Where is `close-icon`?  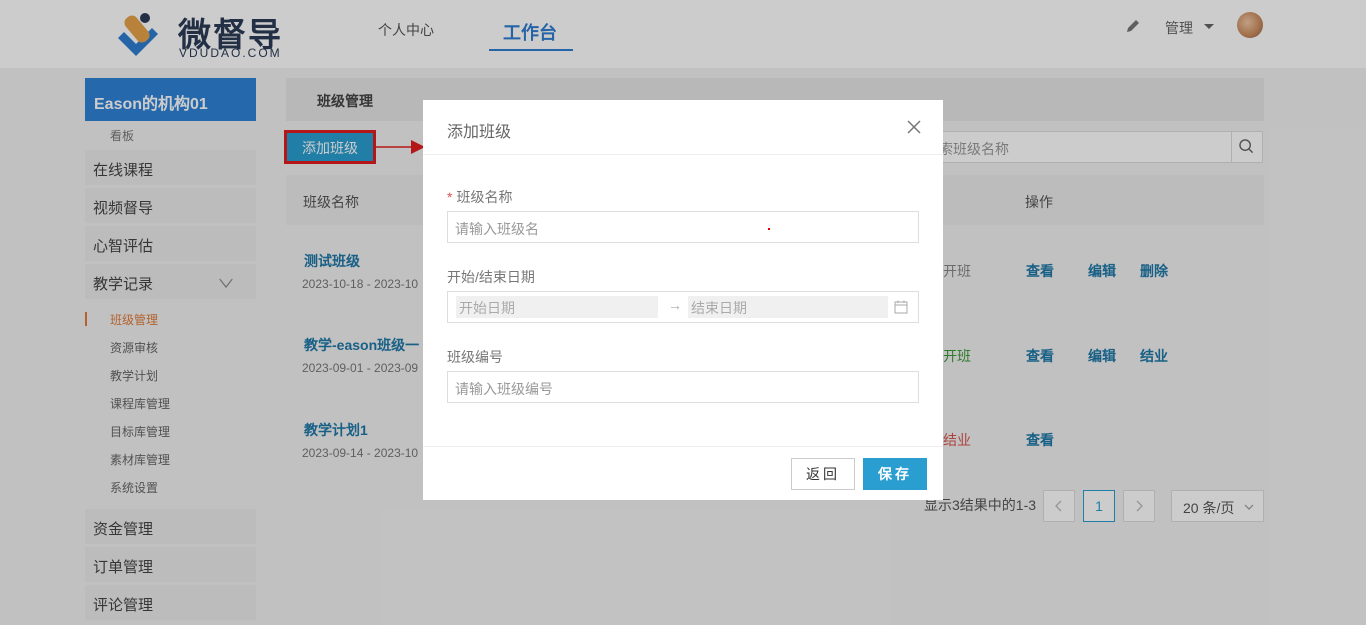
close-icon is located at coordinates (914, 127).